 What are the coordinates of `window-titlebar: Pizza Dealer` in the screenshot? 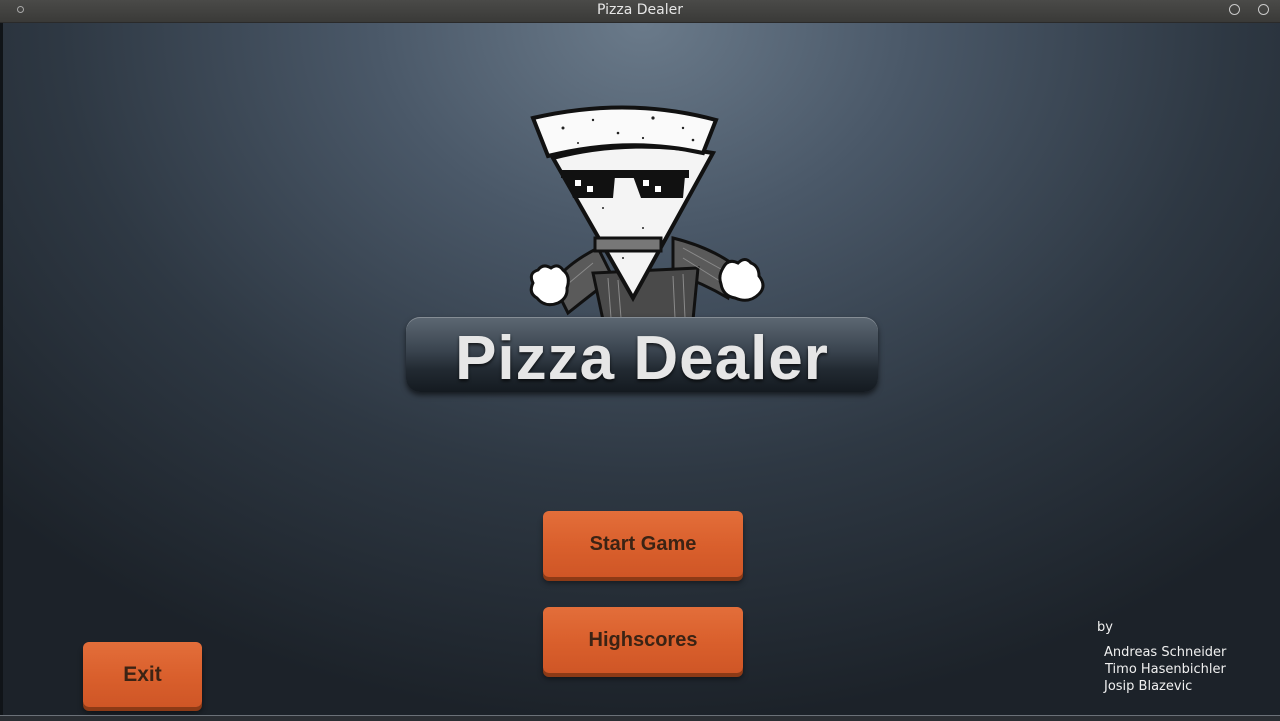 It's located at (640, 11).